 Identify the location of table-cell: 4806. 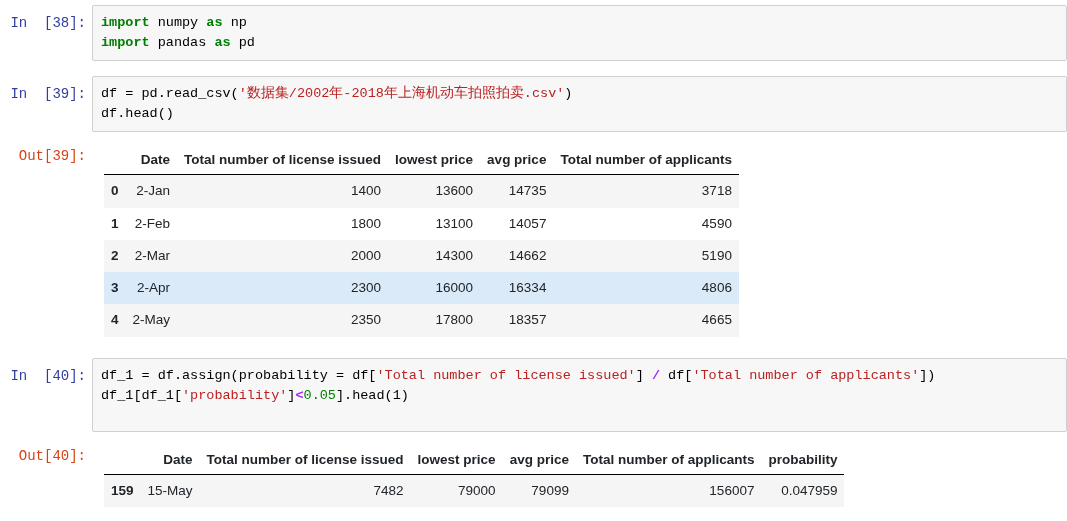
(646, 288).